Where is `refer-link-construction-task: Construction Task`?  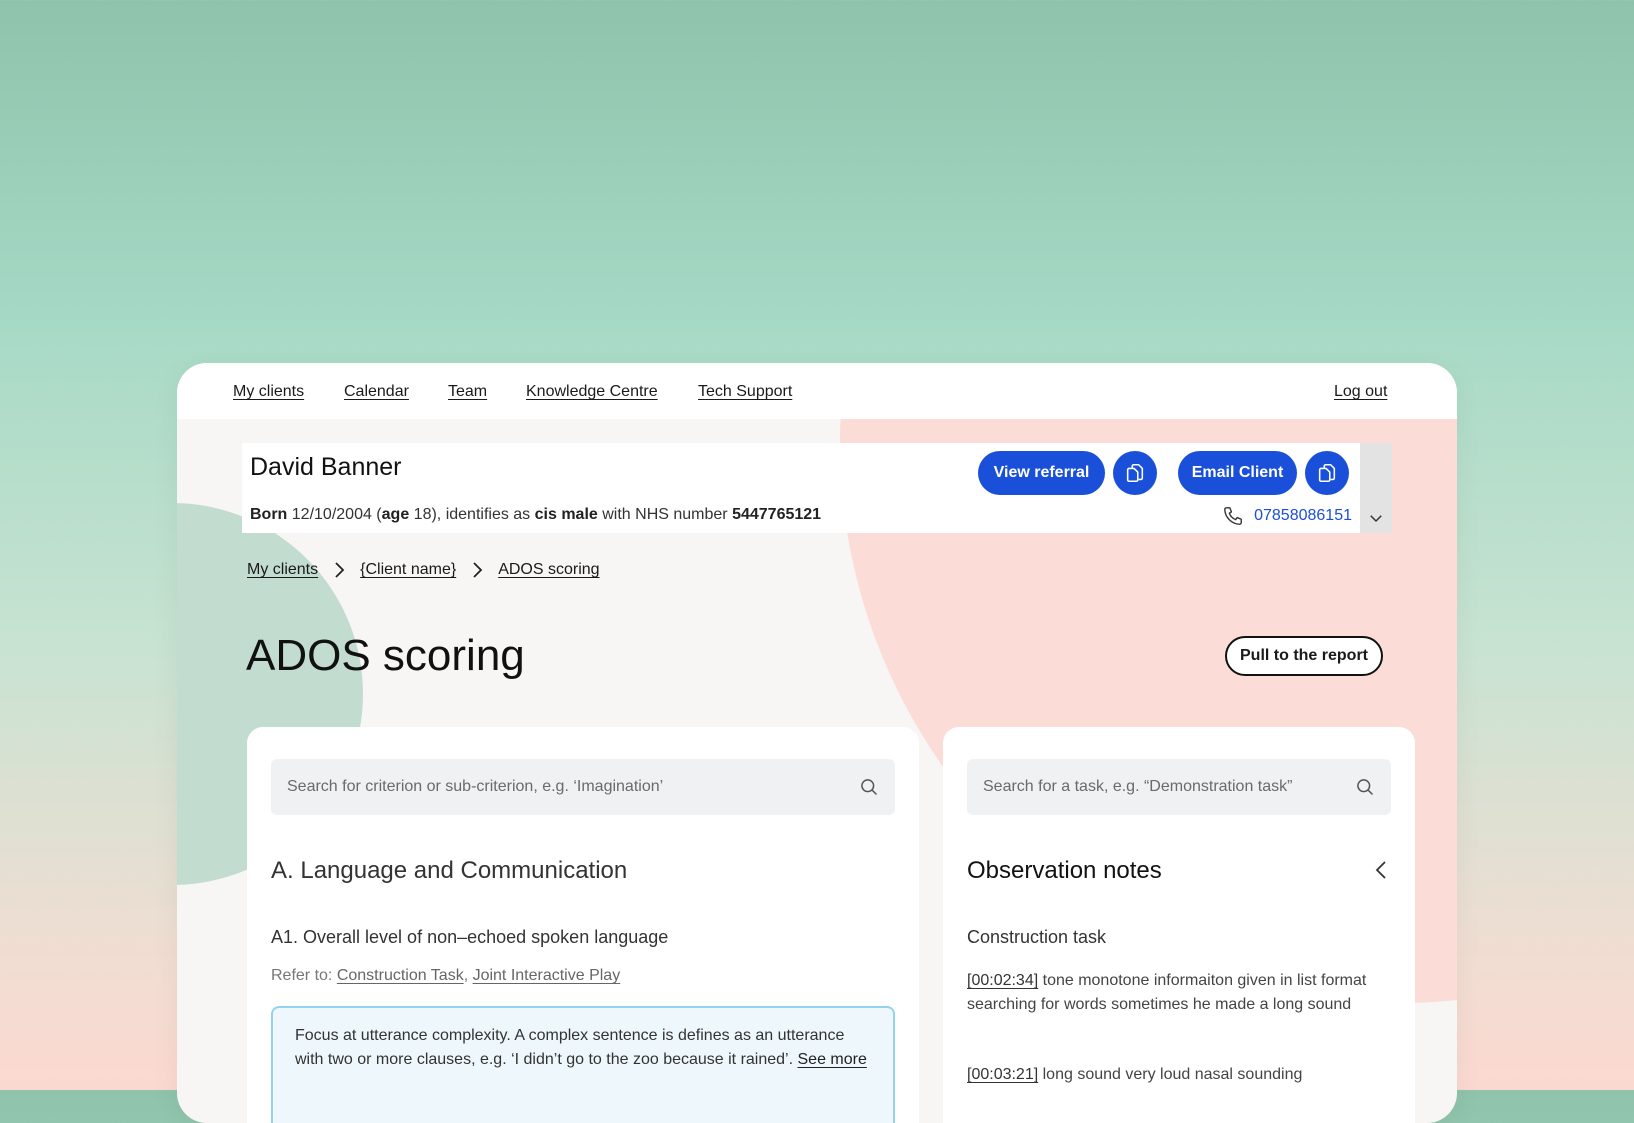 refer-link-construction-task: Construction Task is located at coordinates (400, 975).